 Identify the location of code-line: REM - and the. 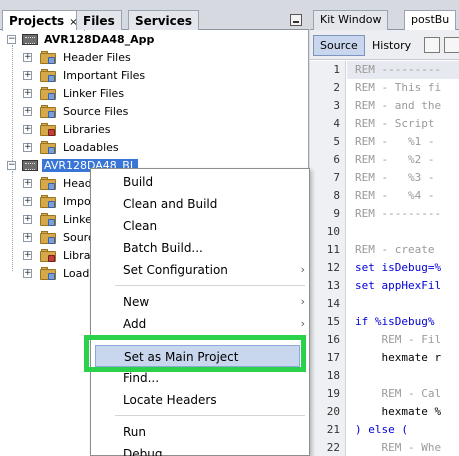
(398, 105).